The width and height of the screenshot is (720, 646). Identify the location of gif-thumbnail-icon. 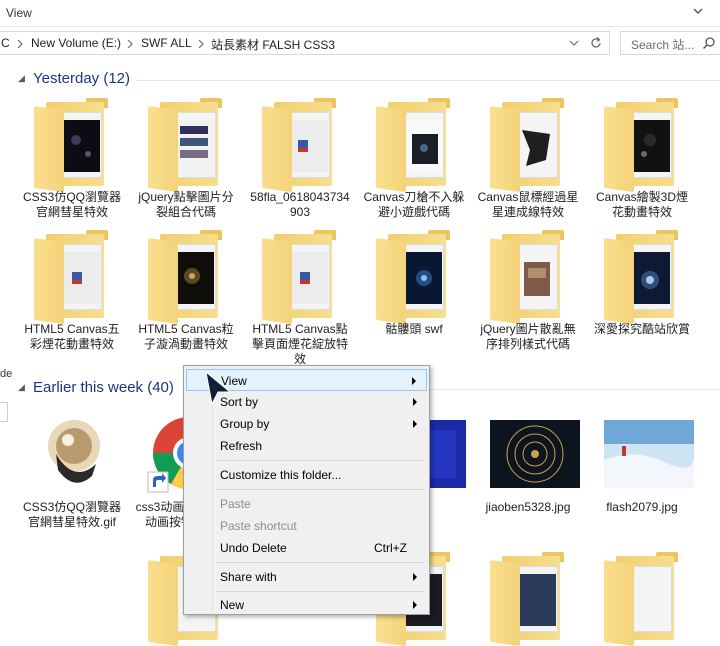
(74, 452).